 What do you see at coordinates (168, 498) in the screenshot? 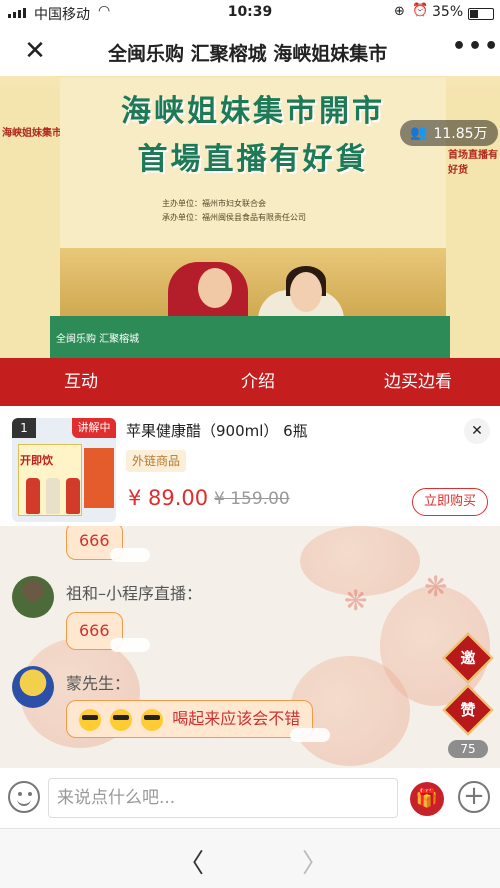
I see `product-price: ¥ 89.00` at bounding box center [168, 498].